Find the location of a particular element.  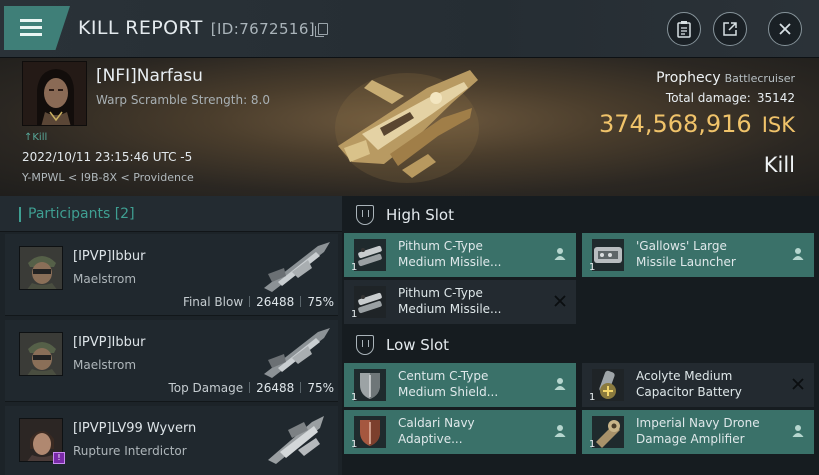

low-slot-icon is located at coordinates (365, 345).